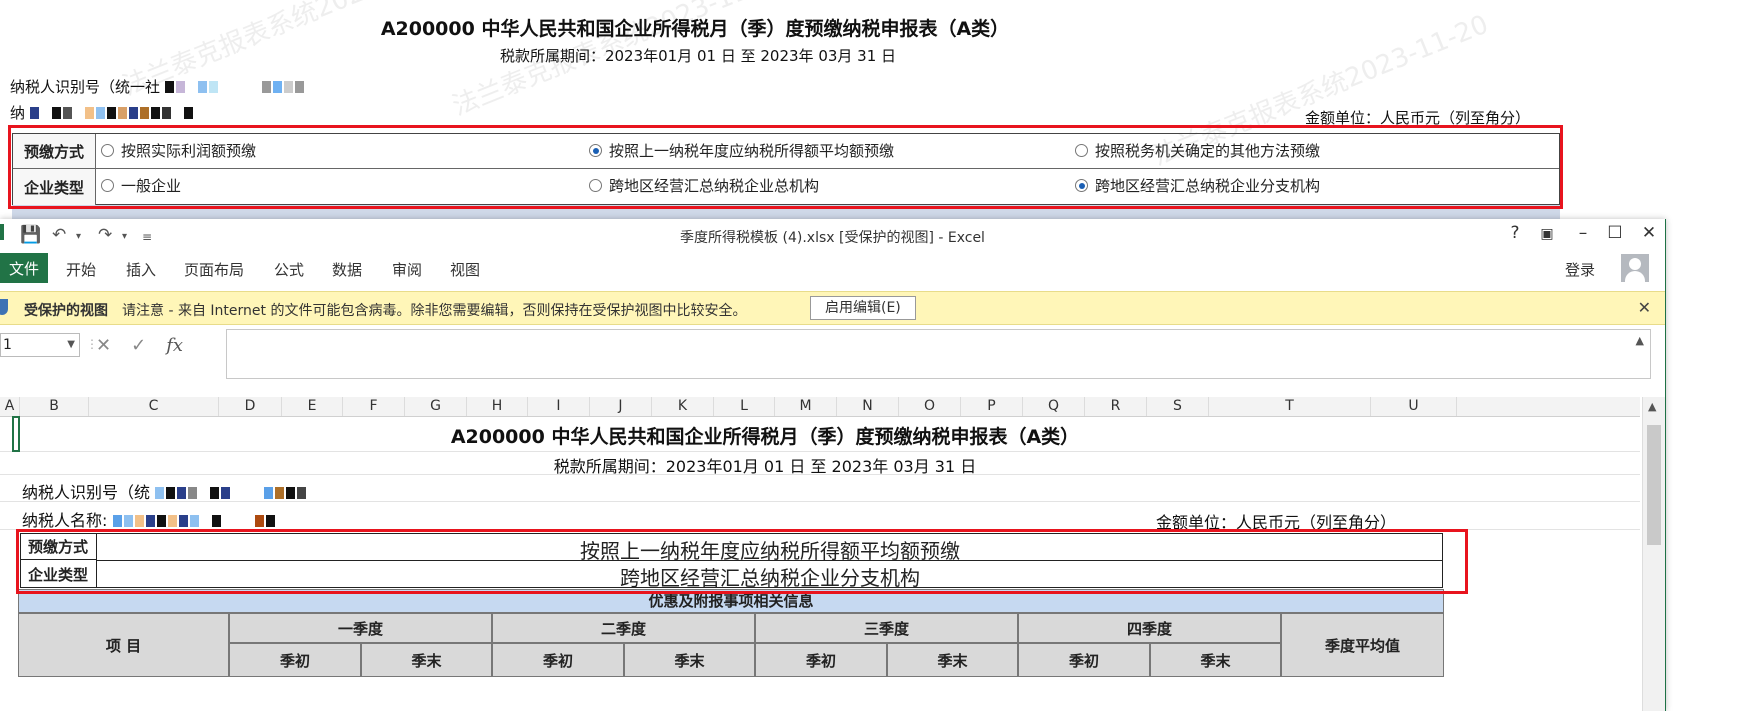 This screenshot has height=711, width=1761. Describe the element at coordinates (1290, 406) in the screenshot. I see `column-header-t: T` at that location.